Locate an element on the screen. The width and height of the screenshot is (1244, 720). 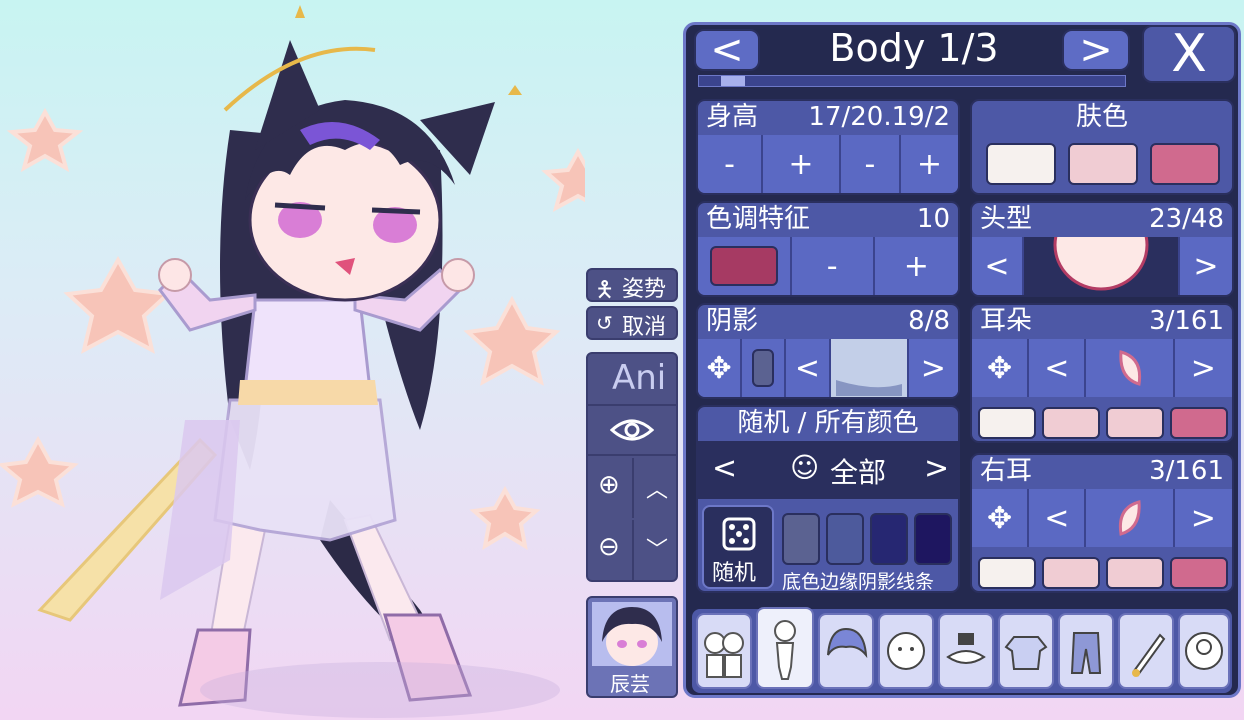
head-shape-value: 23/48 is located at coordinates (1186, 219).